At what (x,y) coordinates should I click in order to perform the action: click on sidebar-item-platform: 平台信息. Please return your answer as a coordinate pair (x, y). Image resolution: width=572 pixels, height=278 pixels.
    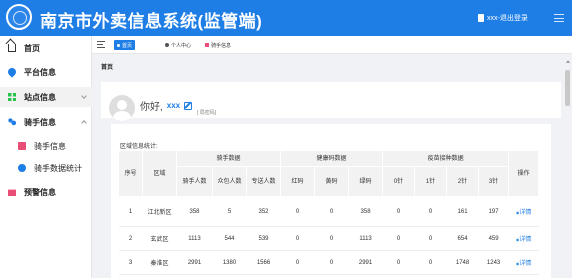
    Looking at the image, I should click on (46, 72).